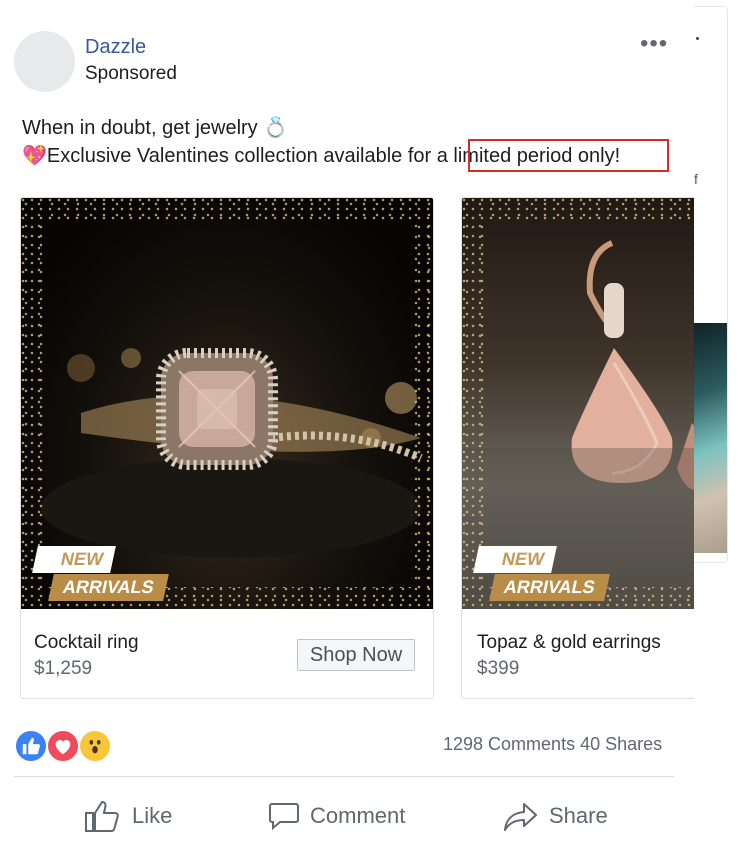 This screenshot has width=740, height=861. What do you see at coordinates (131, 74) in the screenshot?
I see `sponsored-label: Sponsored` at bounding box center [131, 74].